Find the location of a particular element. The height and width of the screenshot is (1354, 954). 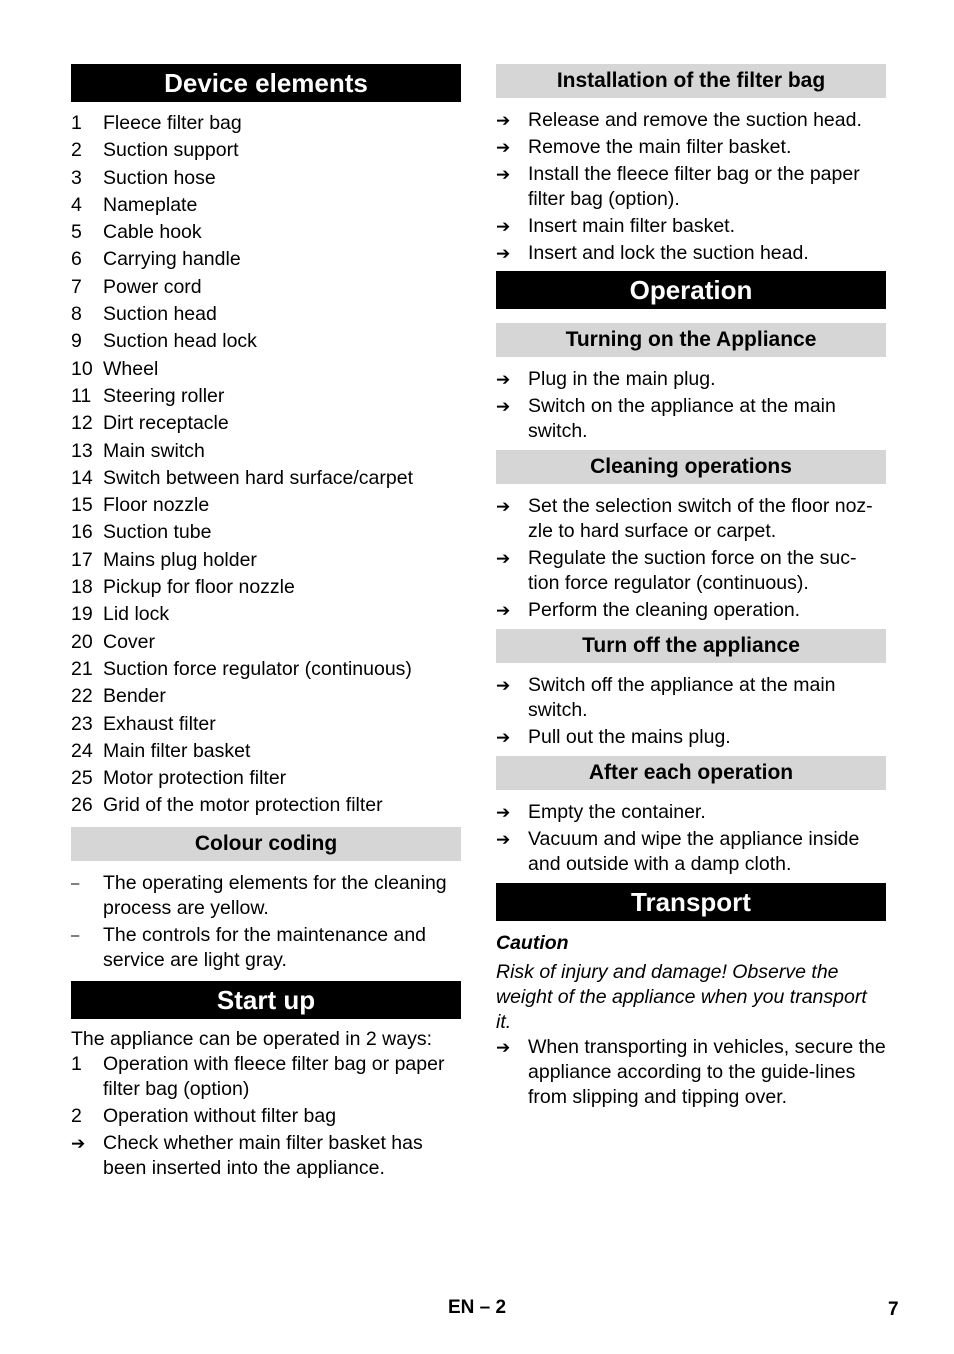

step-item: ➔ Release and remove the suction head. is located at coordinates (691, 120).